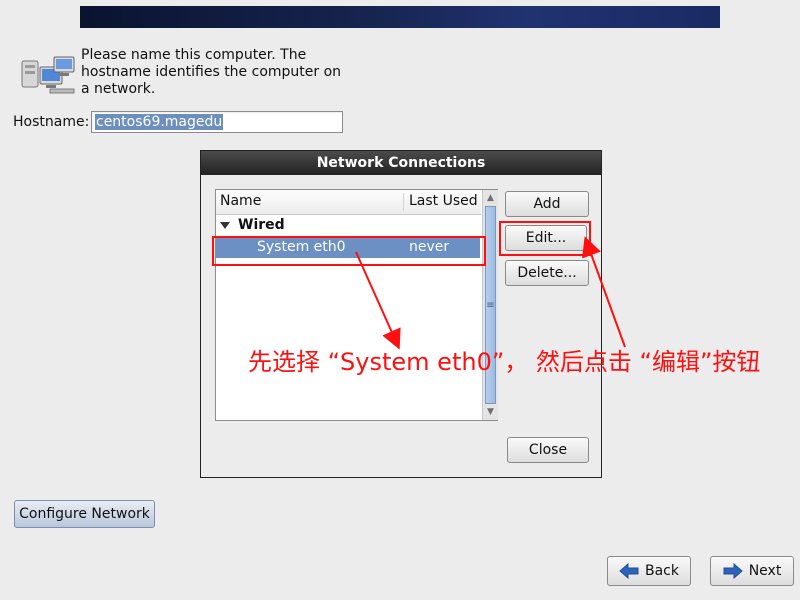 The width and height of the screenshot is (800, 600). Describe the element at coordinates (84, 514) in the screenshot. I see `configure-network-button: Configure Network` at that location.